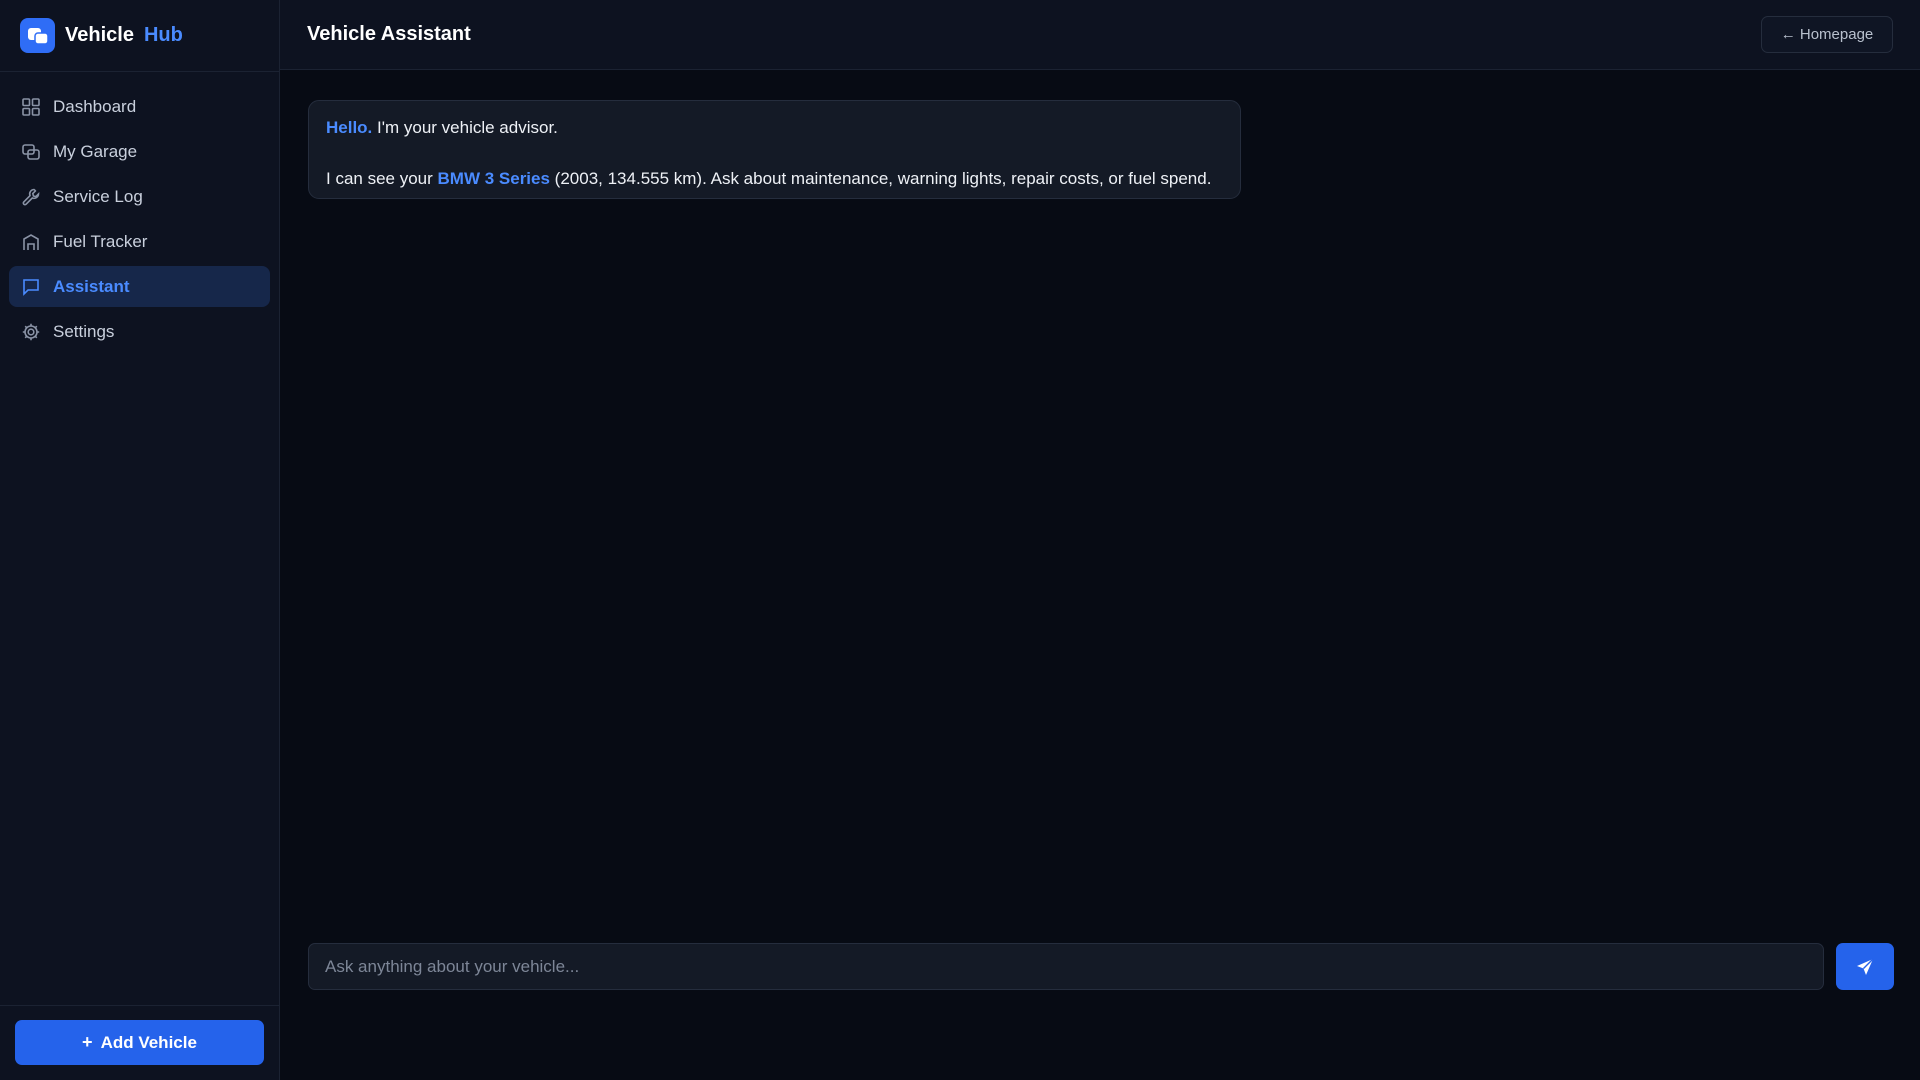  I want to click on greeting-text: Hello., so click(349, 127).